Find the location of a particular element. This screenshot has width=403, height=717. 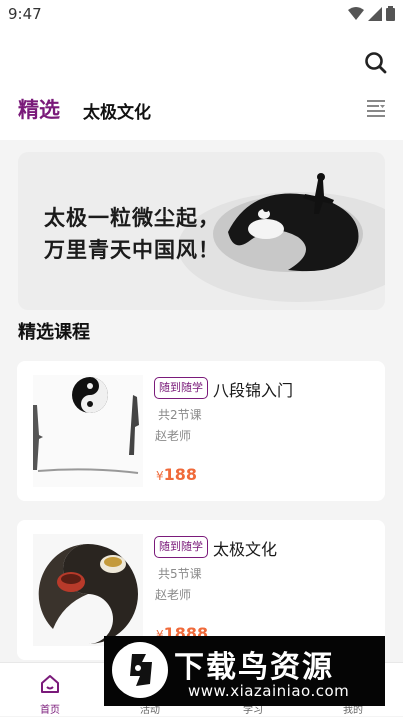

watermark-text: 下载鸟资源 is located at coordinates (254, 667).